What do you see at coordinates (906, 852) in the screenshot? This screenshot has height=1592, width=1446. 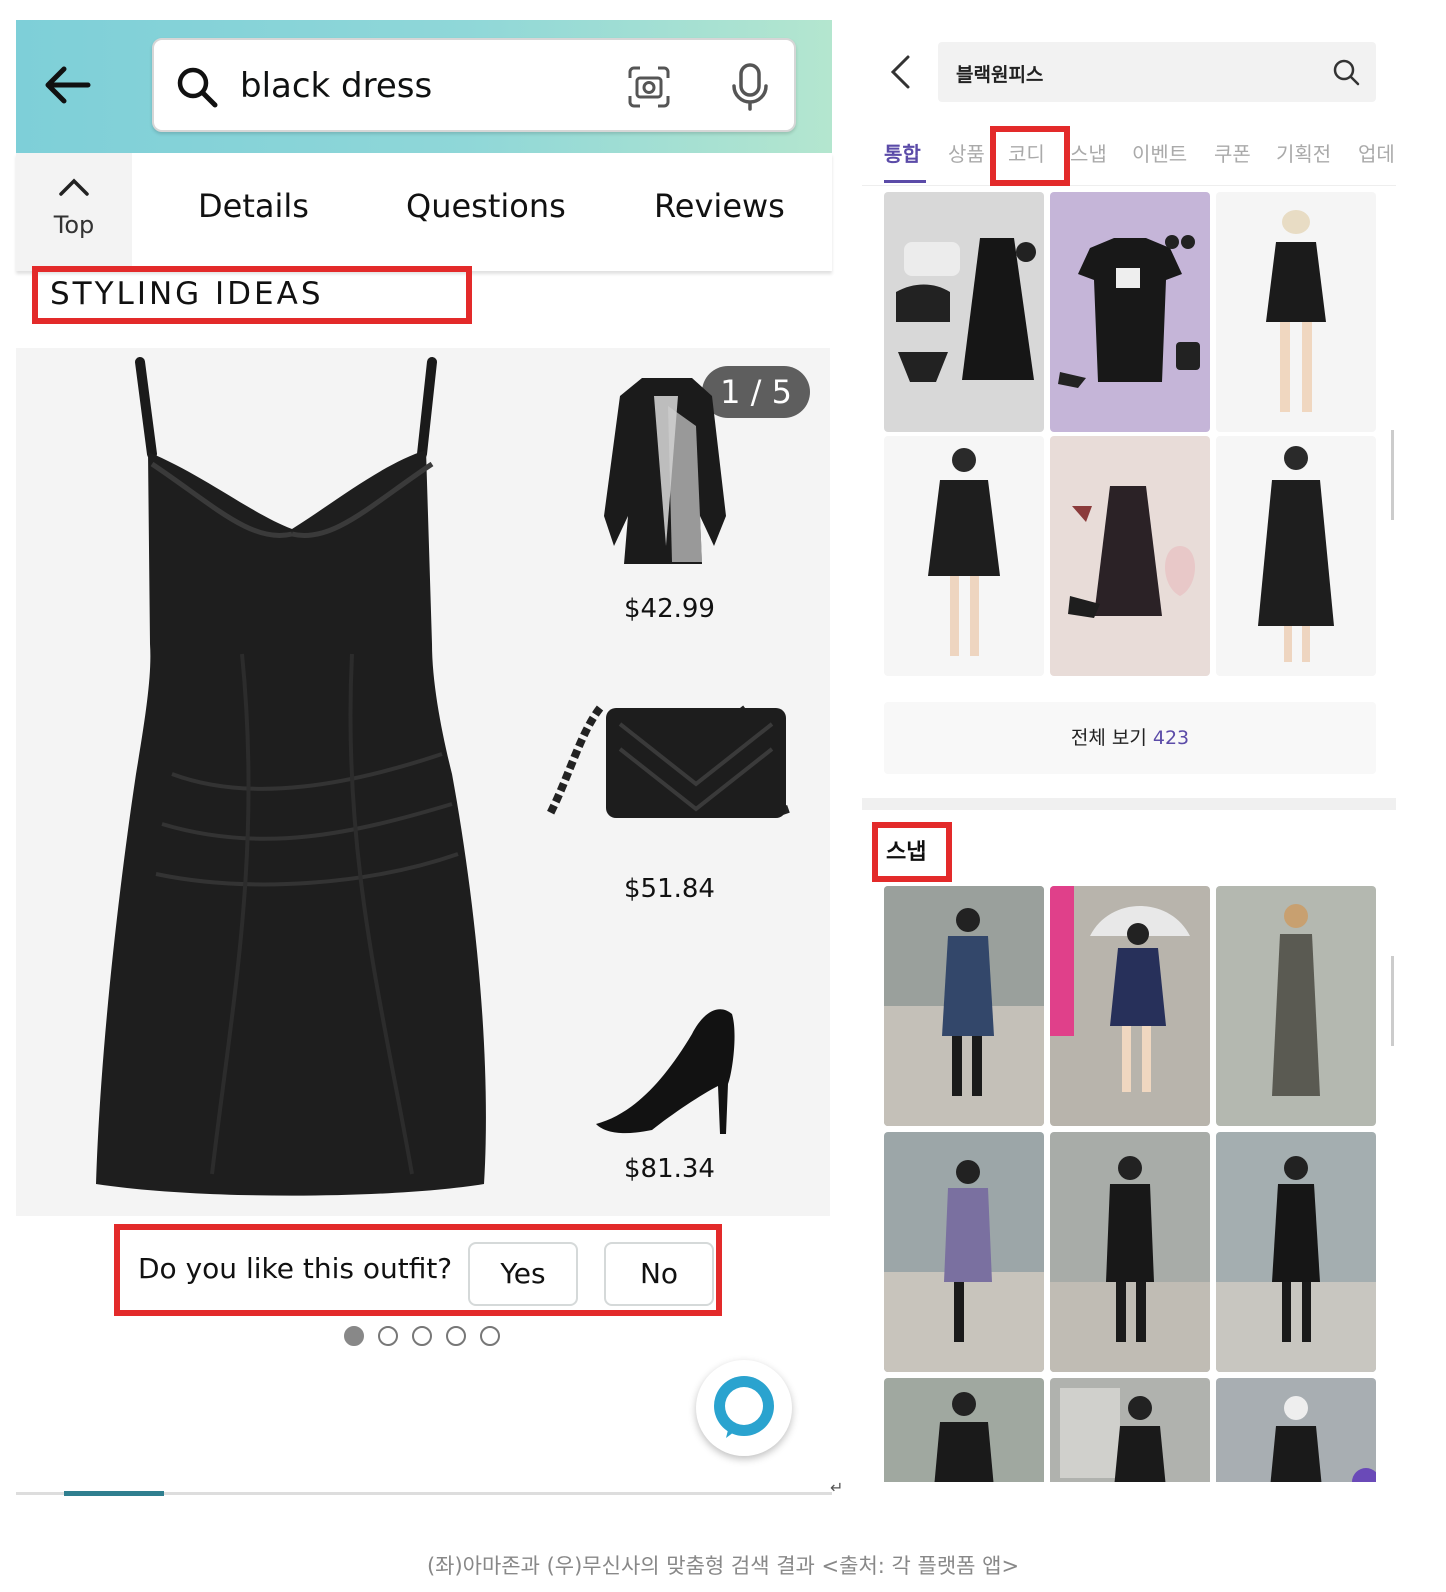 I see `snap-section-title: 스냅` at bounding box center [906, 852].